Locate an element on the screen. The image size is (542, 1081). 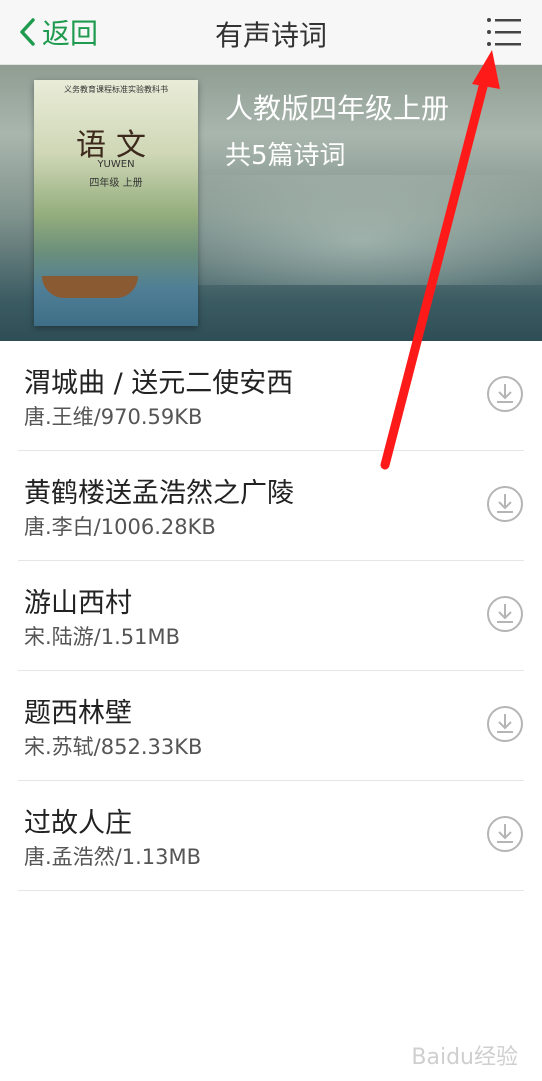
list-item: 渭城曲 / 送元二使安西 唐.王维/970.59KB is located at coordinates (271, 396).